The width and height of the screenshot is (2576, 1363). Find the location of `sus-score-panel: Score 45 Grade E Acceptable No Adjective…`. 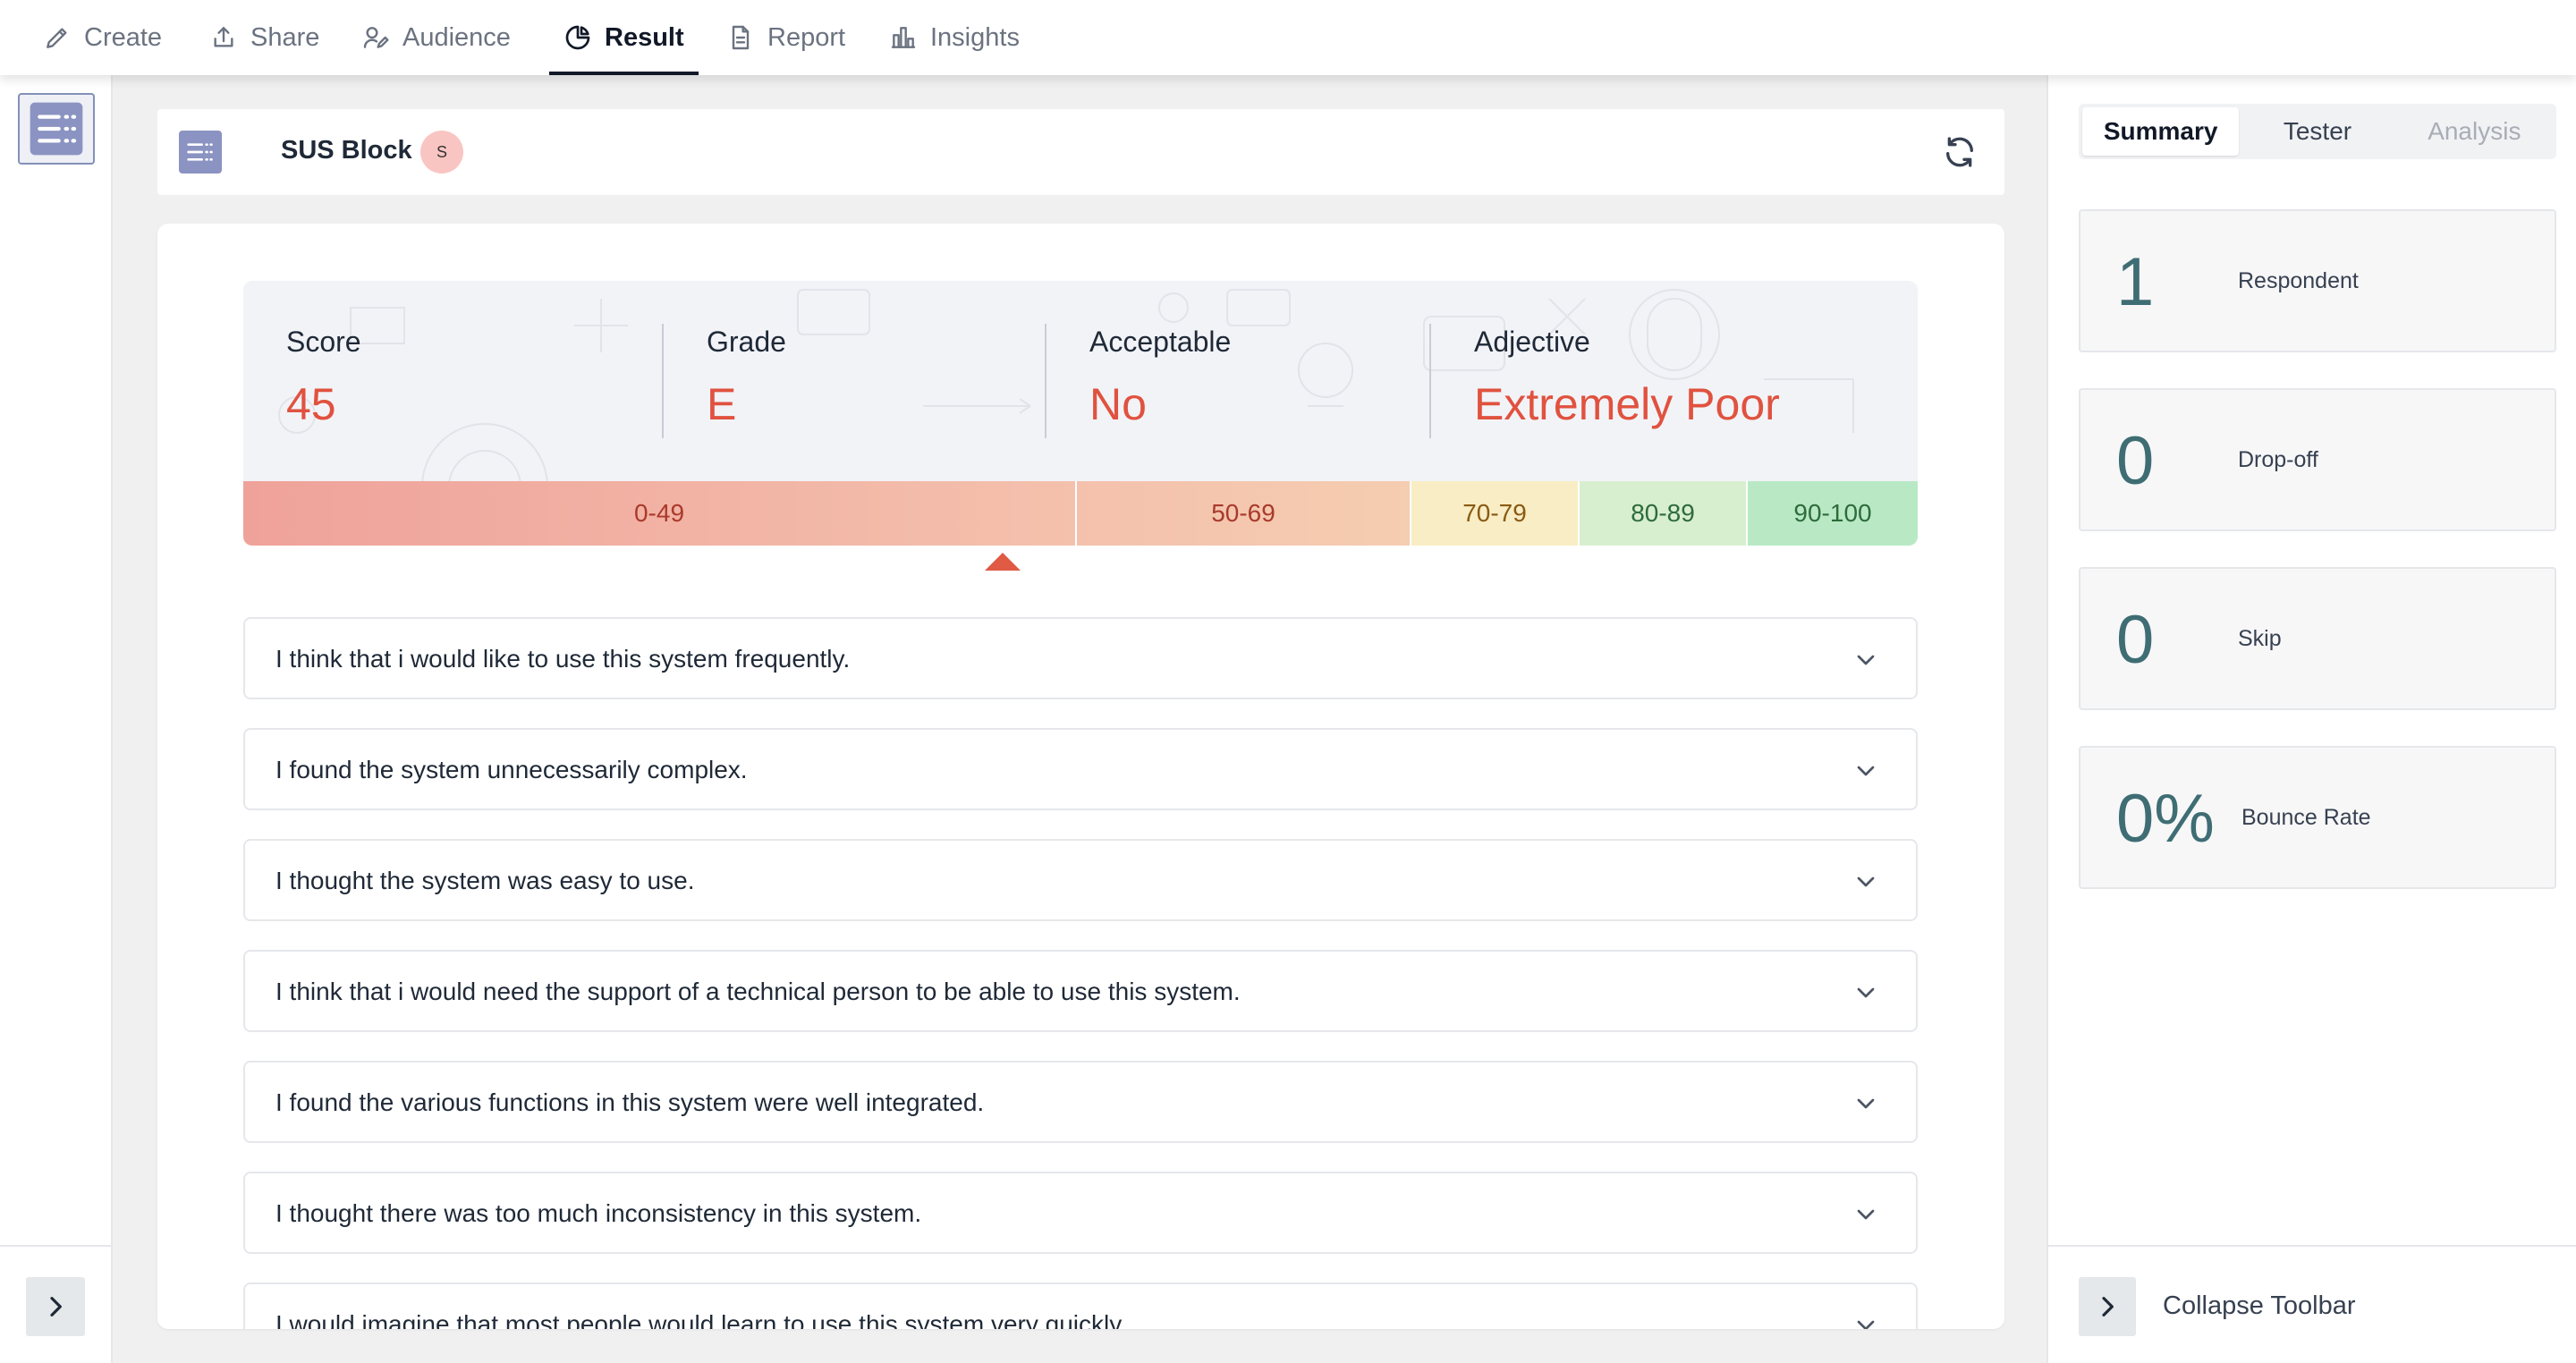

sus-score-panel: Score 45 Grade E Acceptable No Adjective… is located at coordinates (1080, 381).